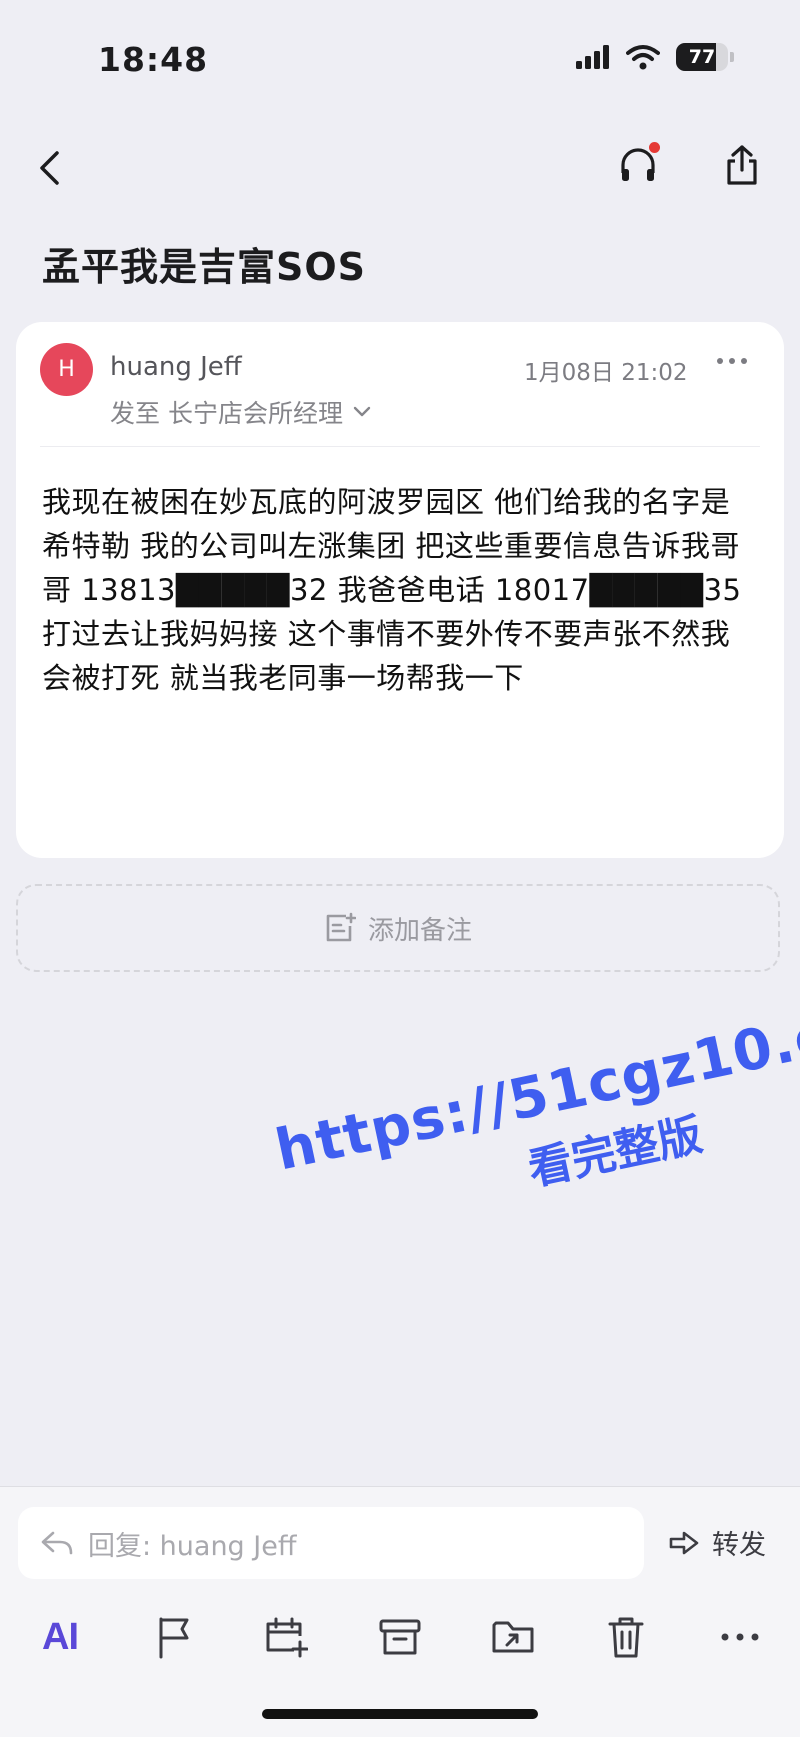  I want to click on add-note-button: 添加备注, so click(398, 928).